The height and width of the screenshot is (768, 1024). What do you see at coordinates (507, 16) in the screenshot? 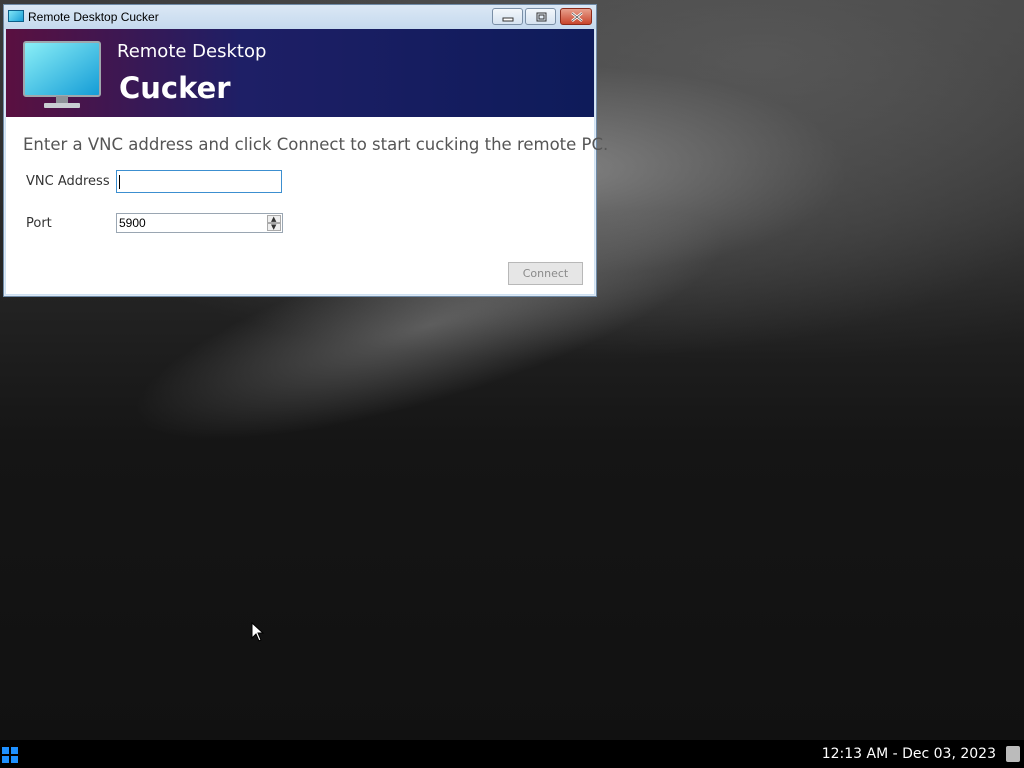
I see `minimize-button` at bounding box center [507, 16].